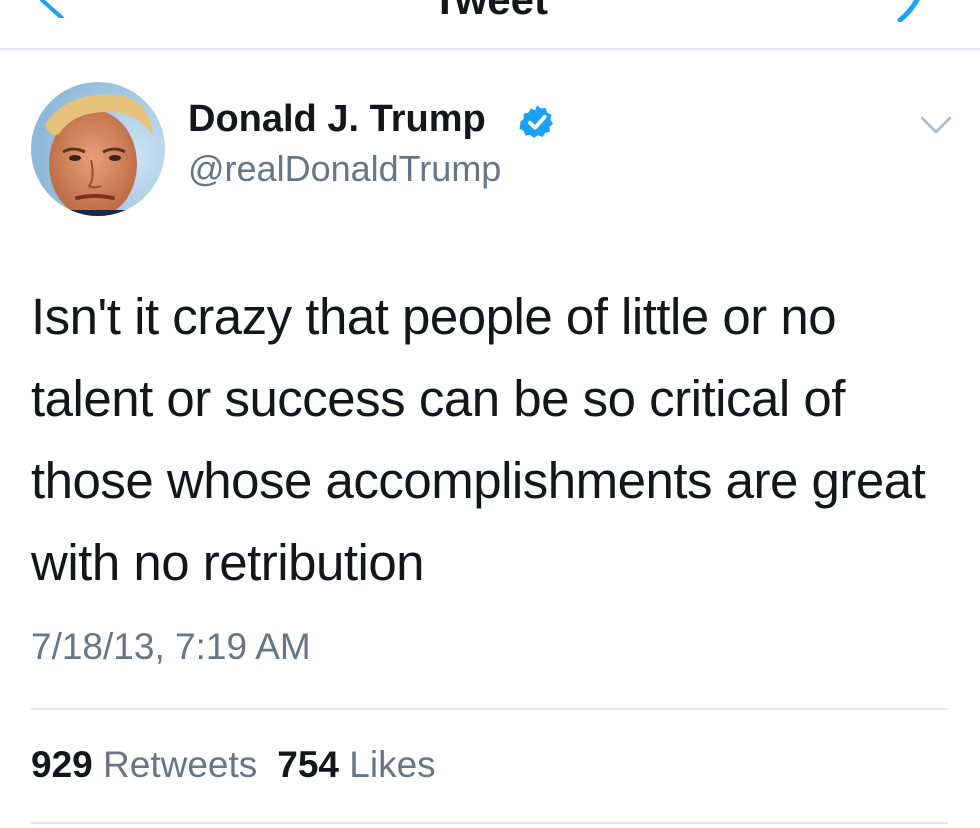  What do you see at coordinates (490, 12) in the screenshot?
I see `page-title: Tweet` at bounding box center [490, 12].